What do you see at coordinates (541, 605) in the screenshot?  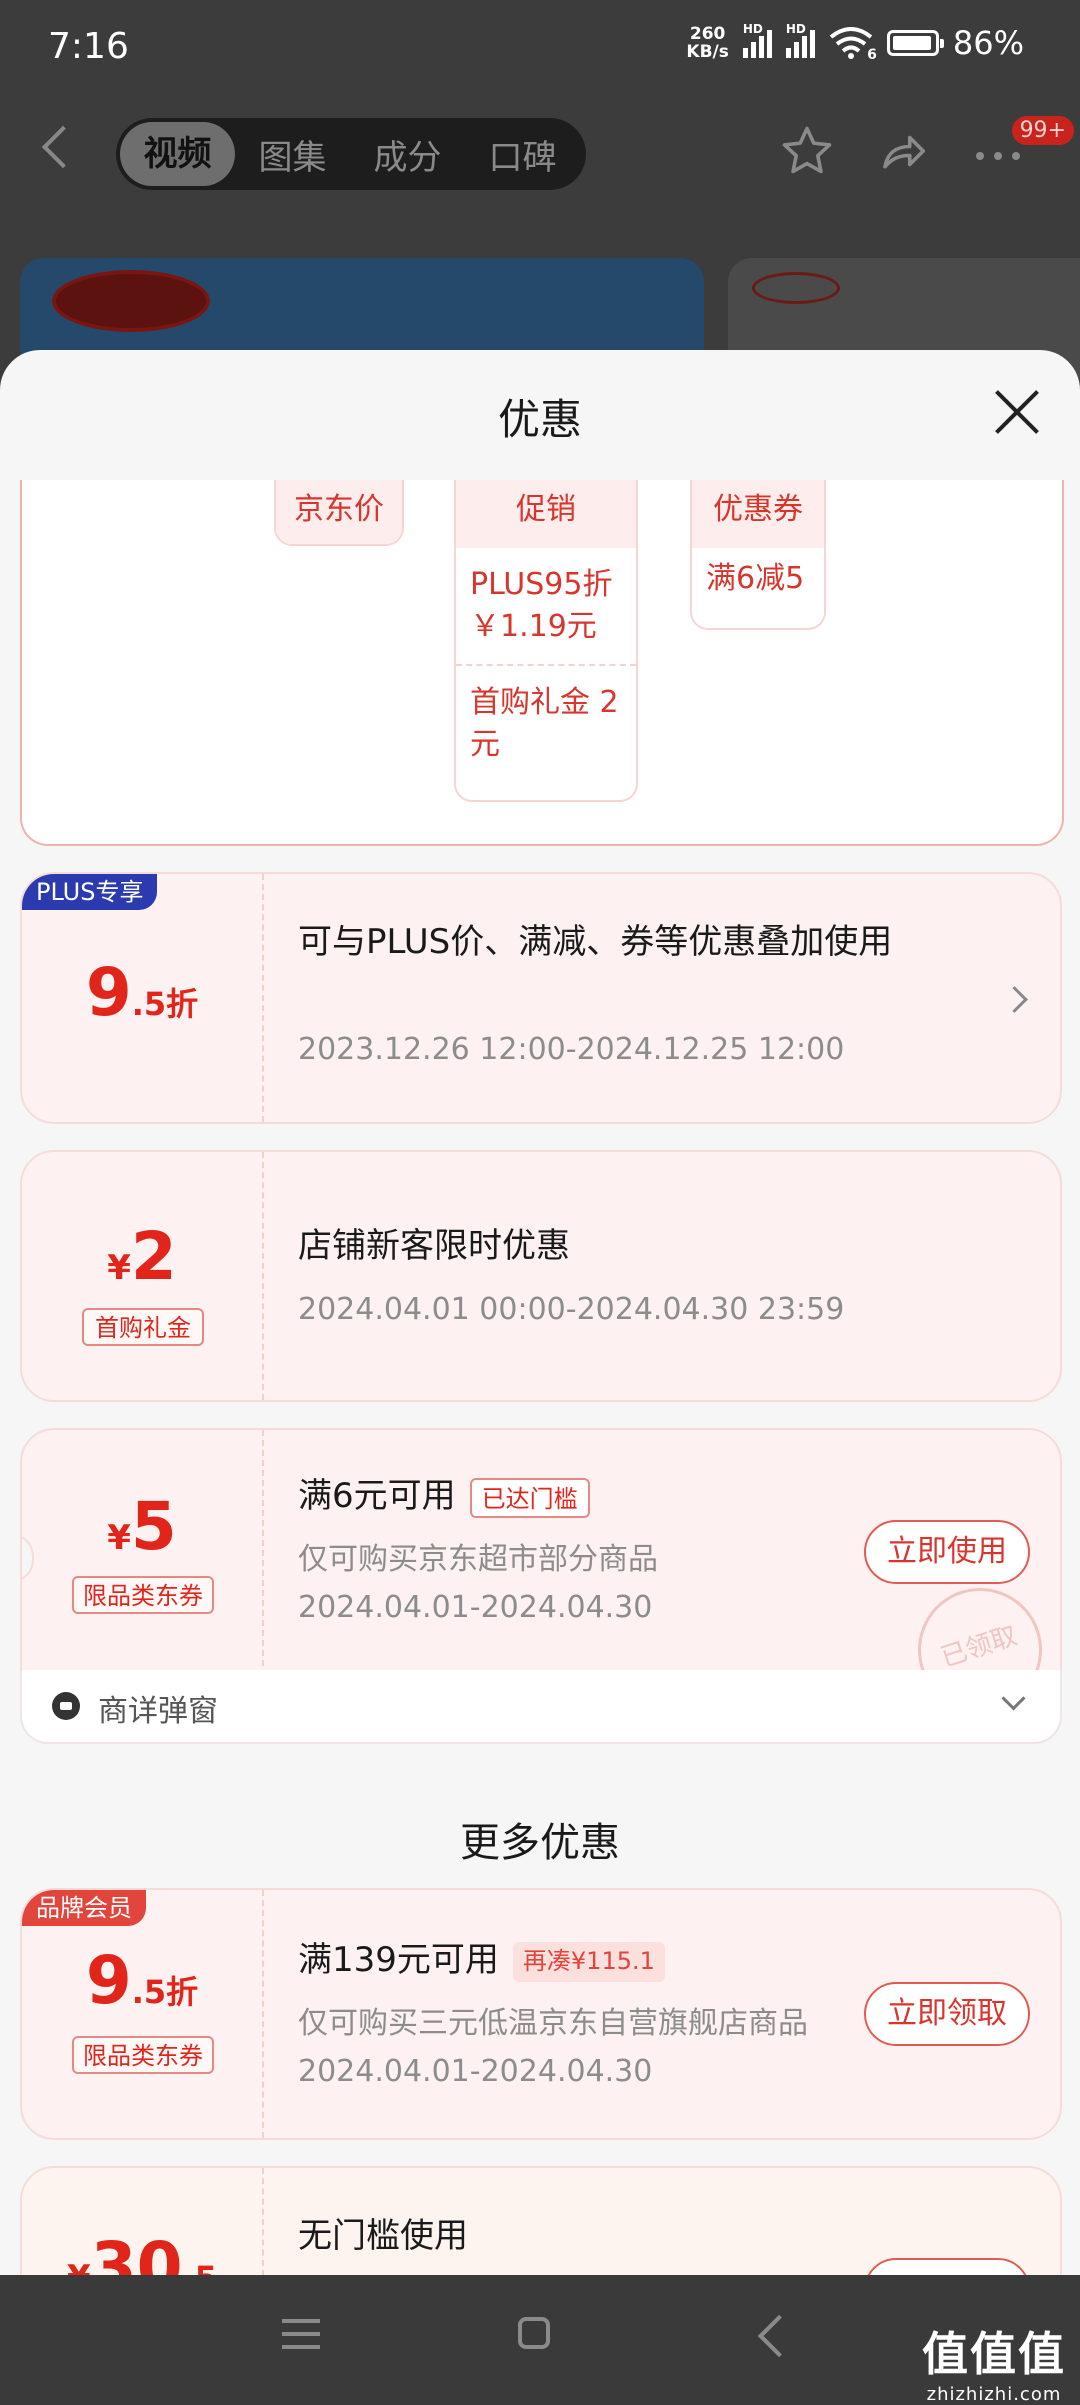 I see `breakdown-item: PLUS95折 ￥1.19元` at bounding box center [541, 605].